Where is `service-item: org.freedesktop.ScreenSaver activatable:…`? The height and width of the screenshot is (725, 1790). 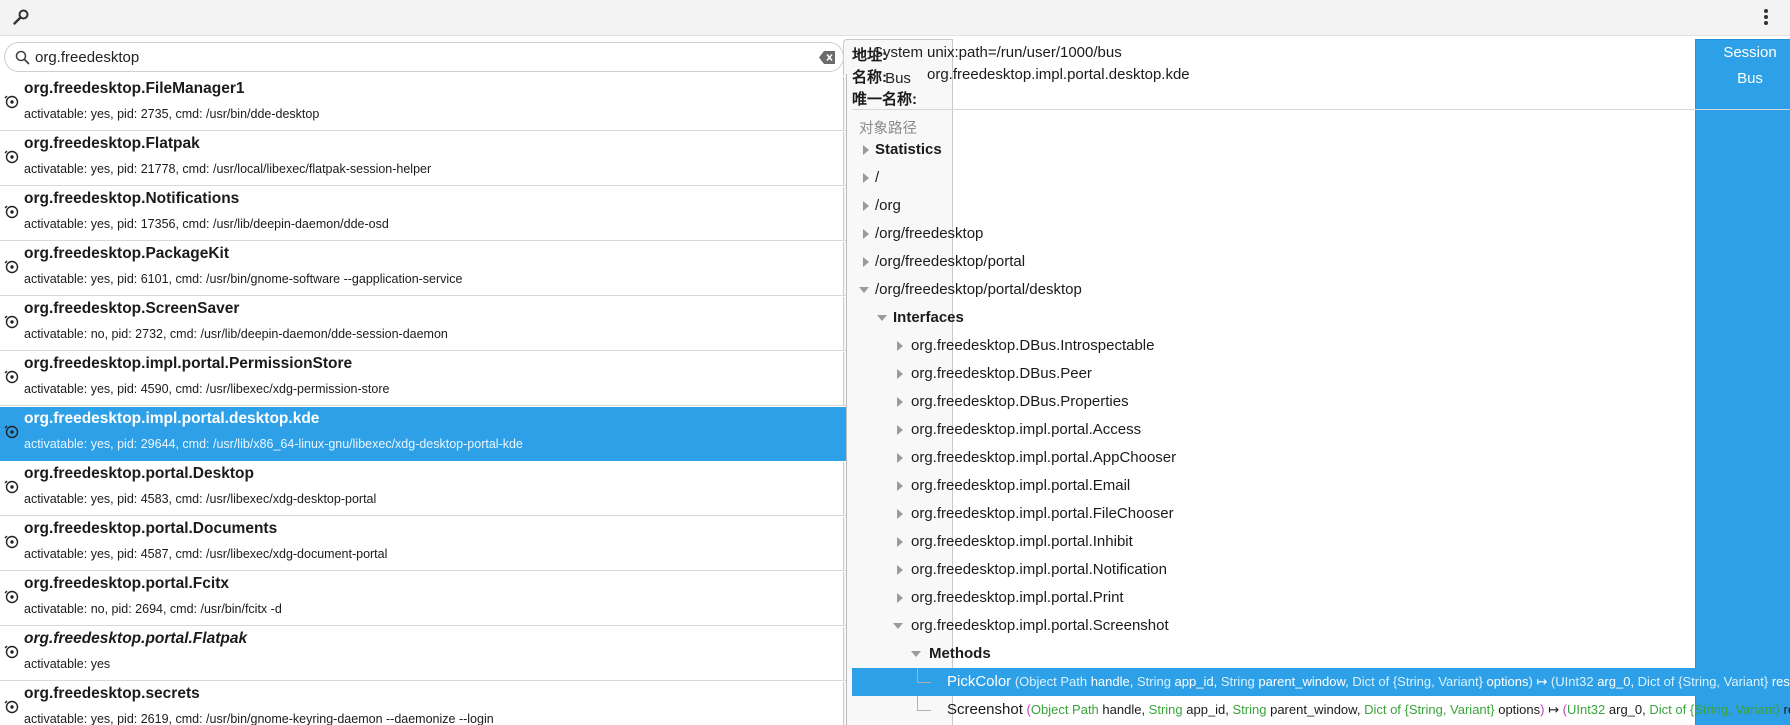 service-item: org.freedesktop.ScreenSaver activatable:… is located at coordinates (423, 323).